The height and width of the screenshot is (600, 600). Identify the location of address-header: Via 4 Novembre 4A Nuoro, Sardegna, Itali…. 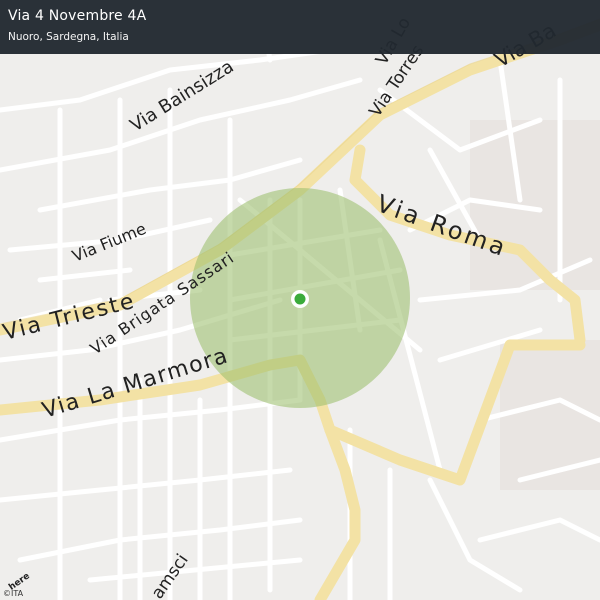
(300, 27).